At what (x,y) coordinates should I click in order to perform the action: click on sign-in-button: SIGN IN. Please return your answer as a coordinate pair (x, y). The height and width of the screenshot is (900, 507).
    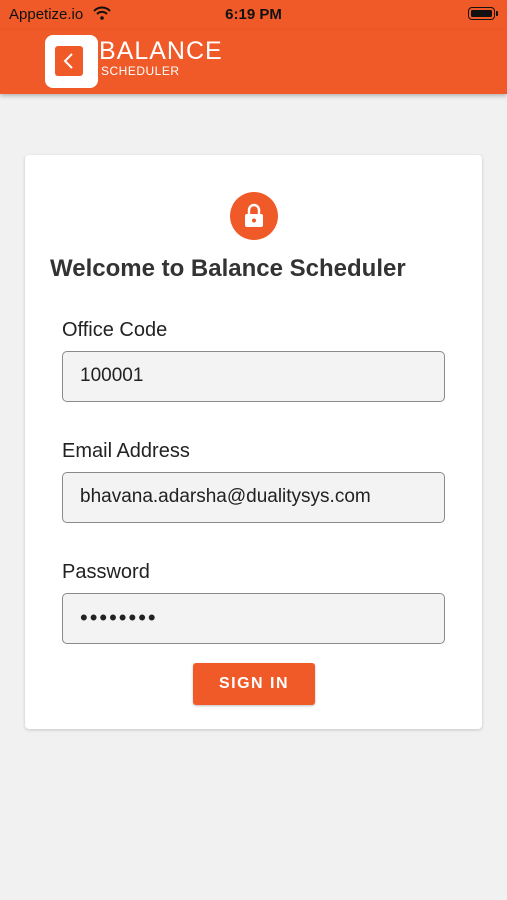
    Looking at the image, I should click on (254, 684).